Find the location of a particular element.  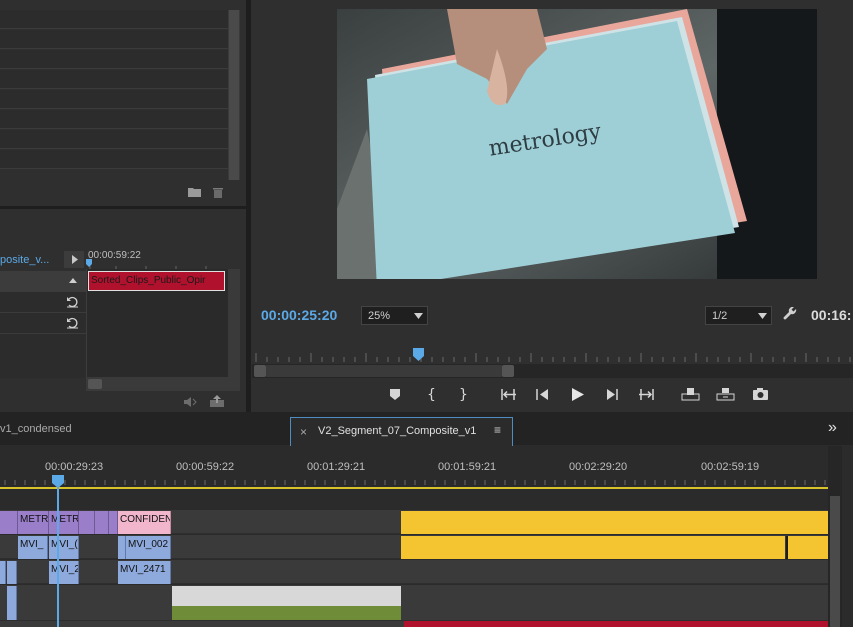

mark-in-icon: { is located at coordinates (431, 394).